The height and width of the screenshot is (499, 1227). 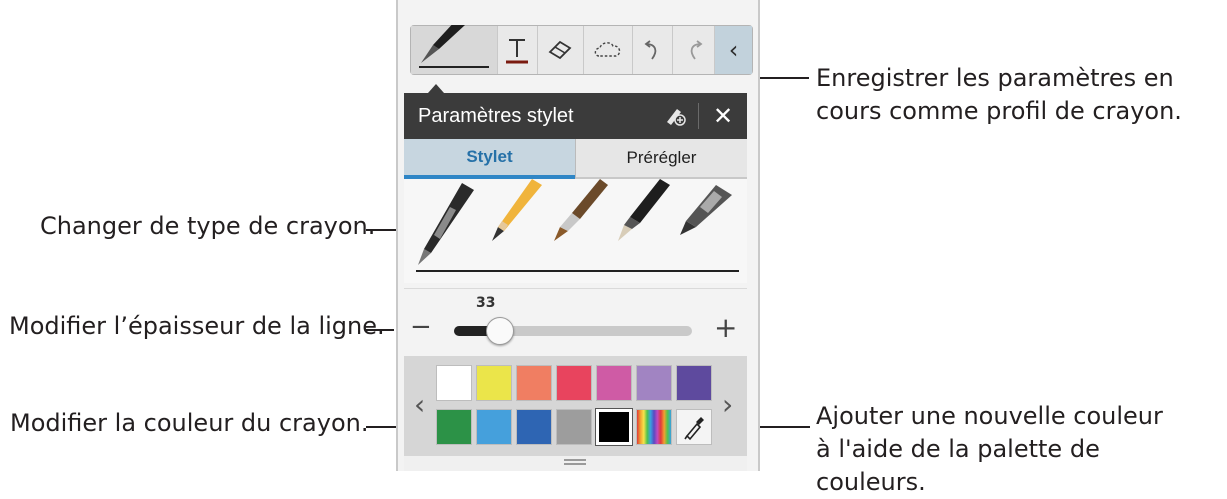 What do you see at coordinates (654, 427) in the screenshot?
I see `spectrum-swatch` at bounding box center [654, 427].